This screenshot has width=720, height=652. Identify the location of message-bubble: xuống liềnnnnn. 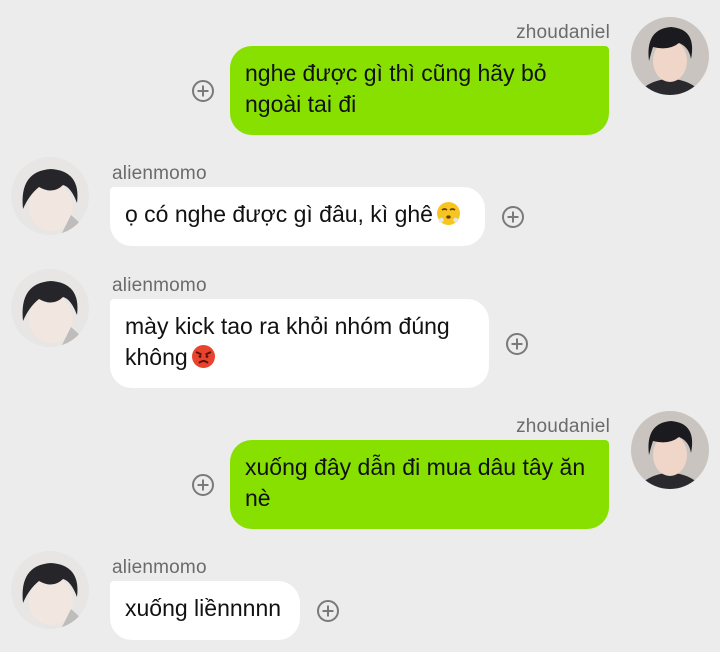
(205, 610).